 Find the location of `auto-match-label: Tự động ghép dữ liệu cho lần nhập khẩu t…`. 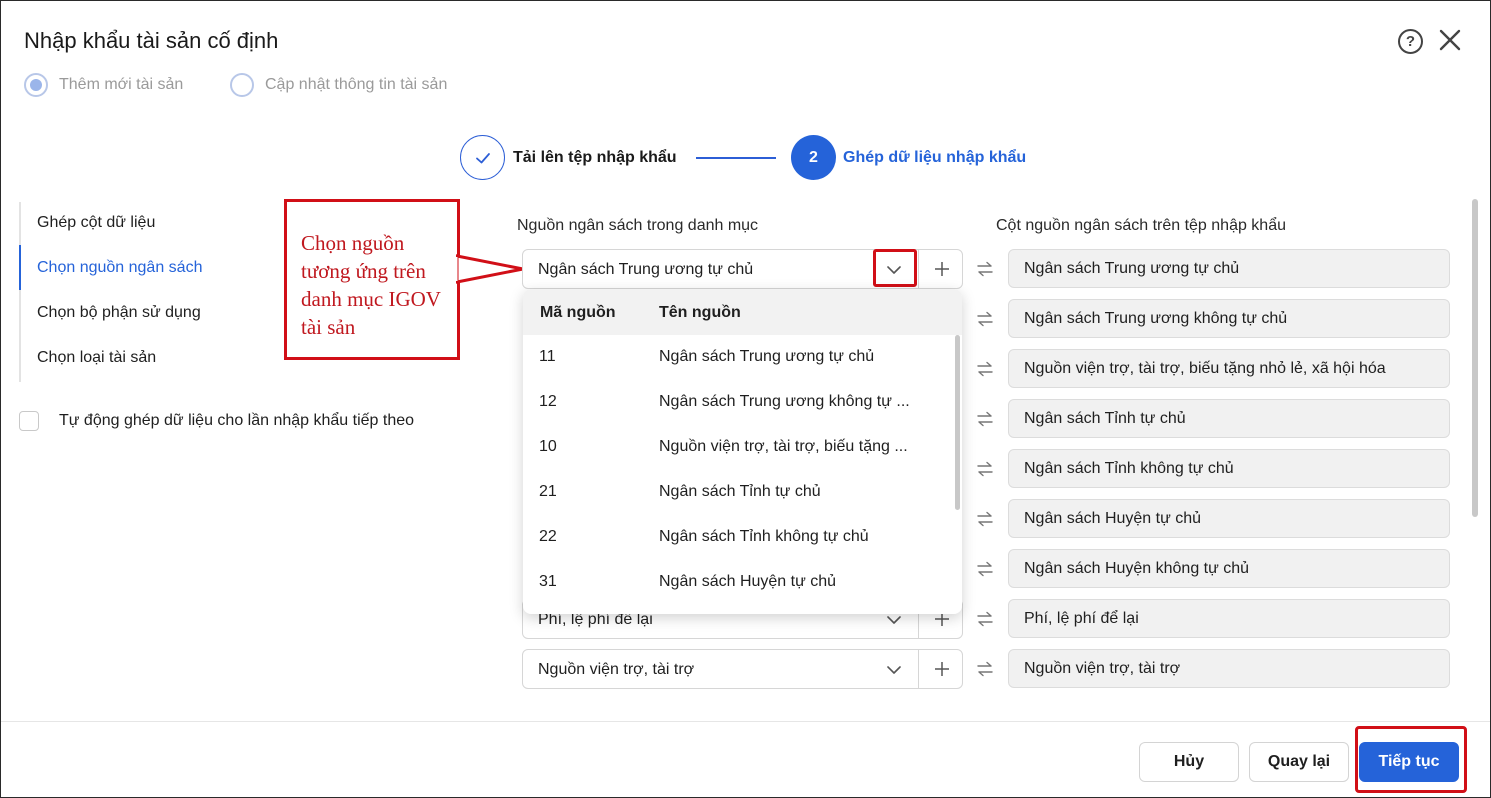

auto-match-label: Tự động ghép dữ liệu cho lần nhập khẩu t… is located at coordinates (237, 420).